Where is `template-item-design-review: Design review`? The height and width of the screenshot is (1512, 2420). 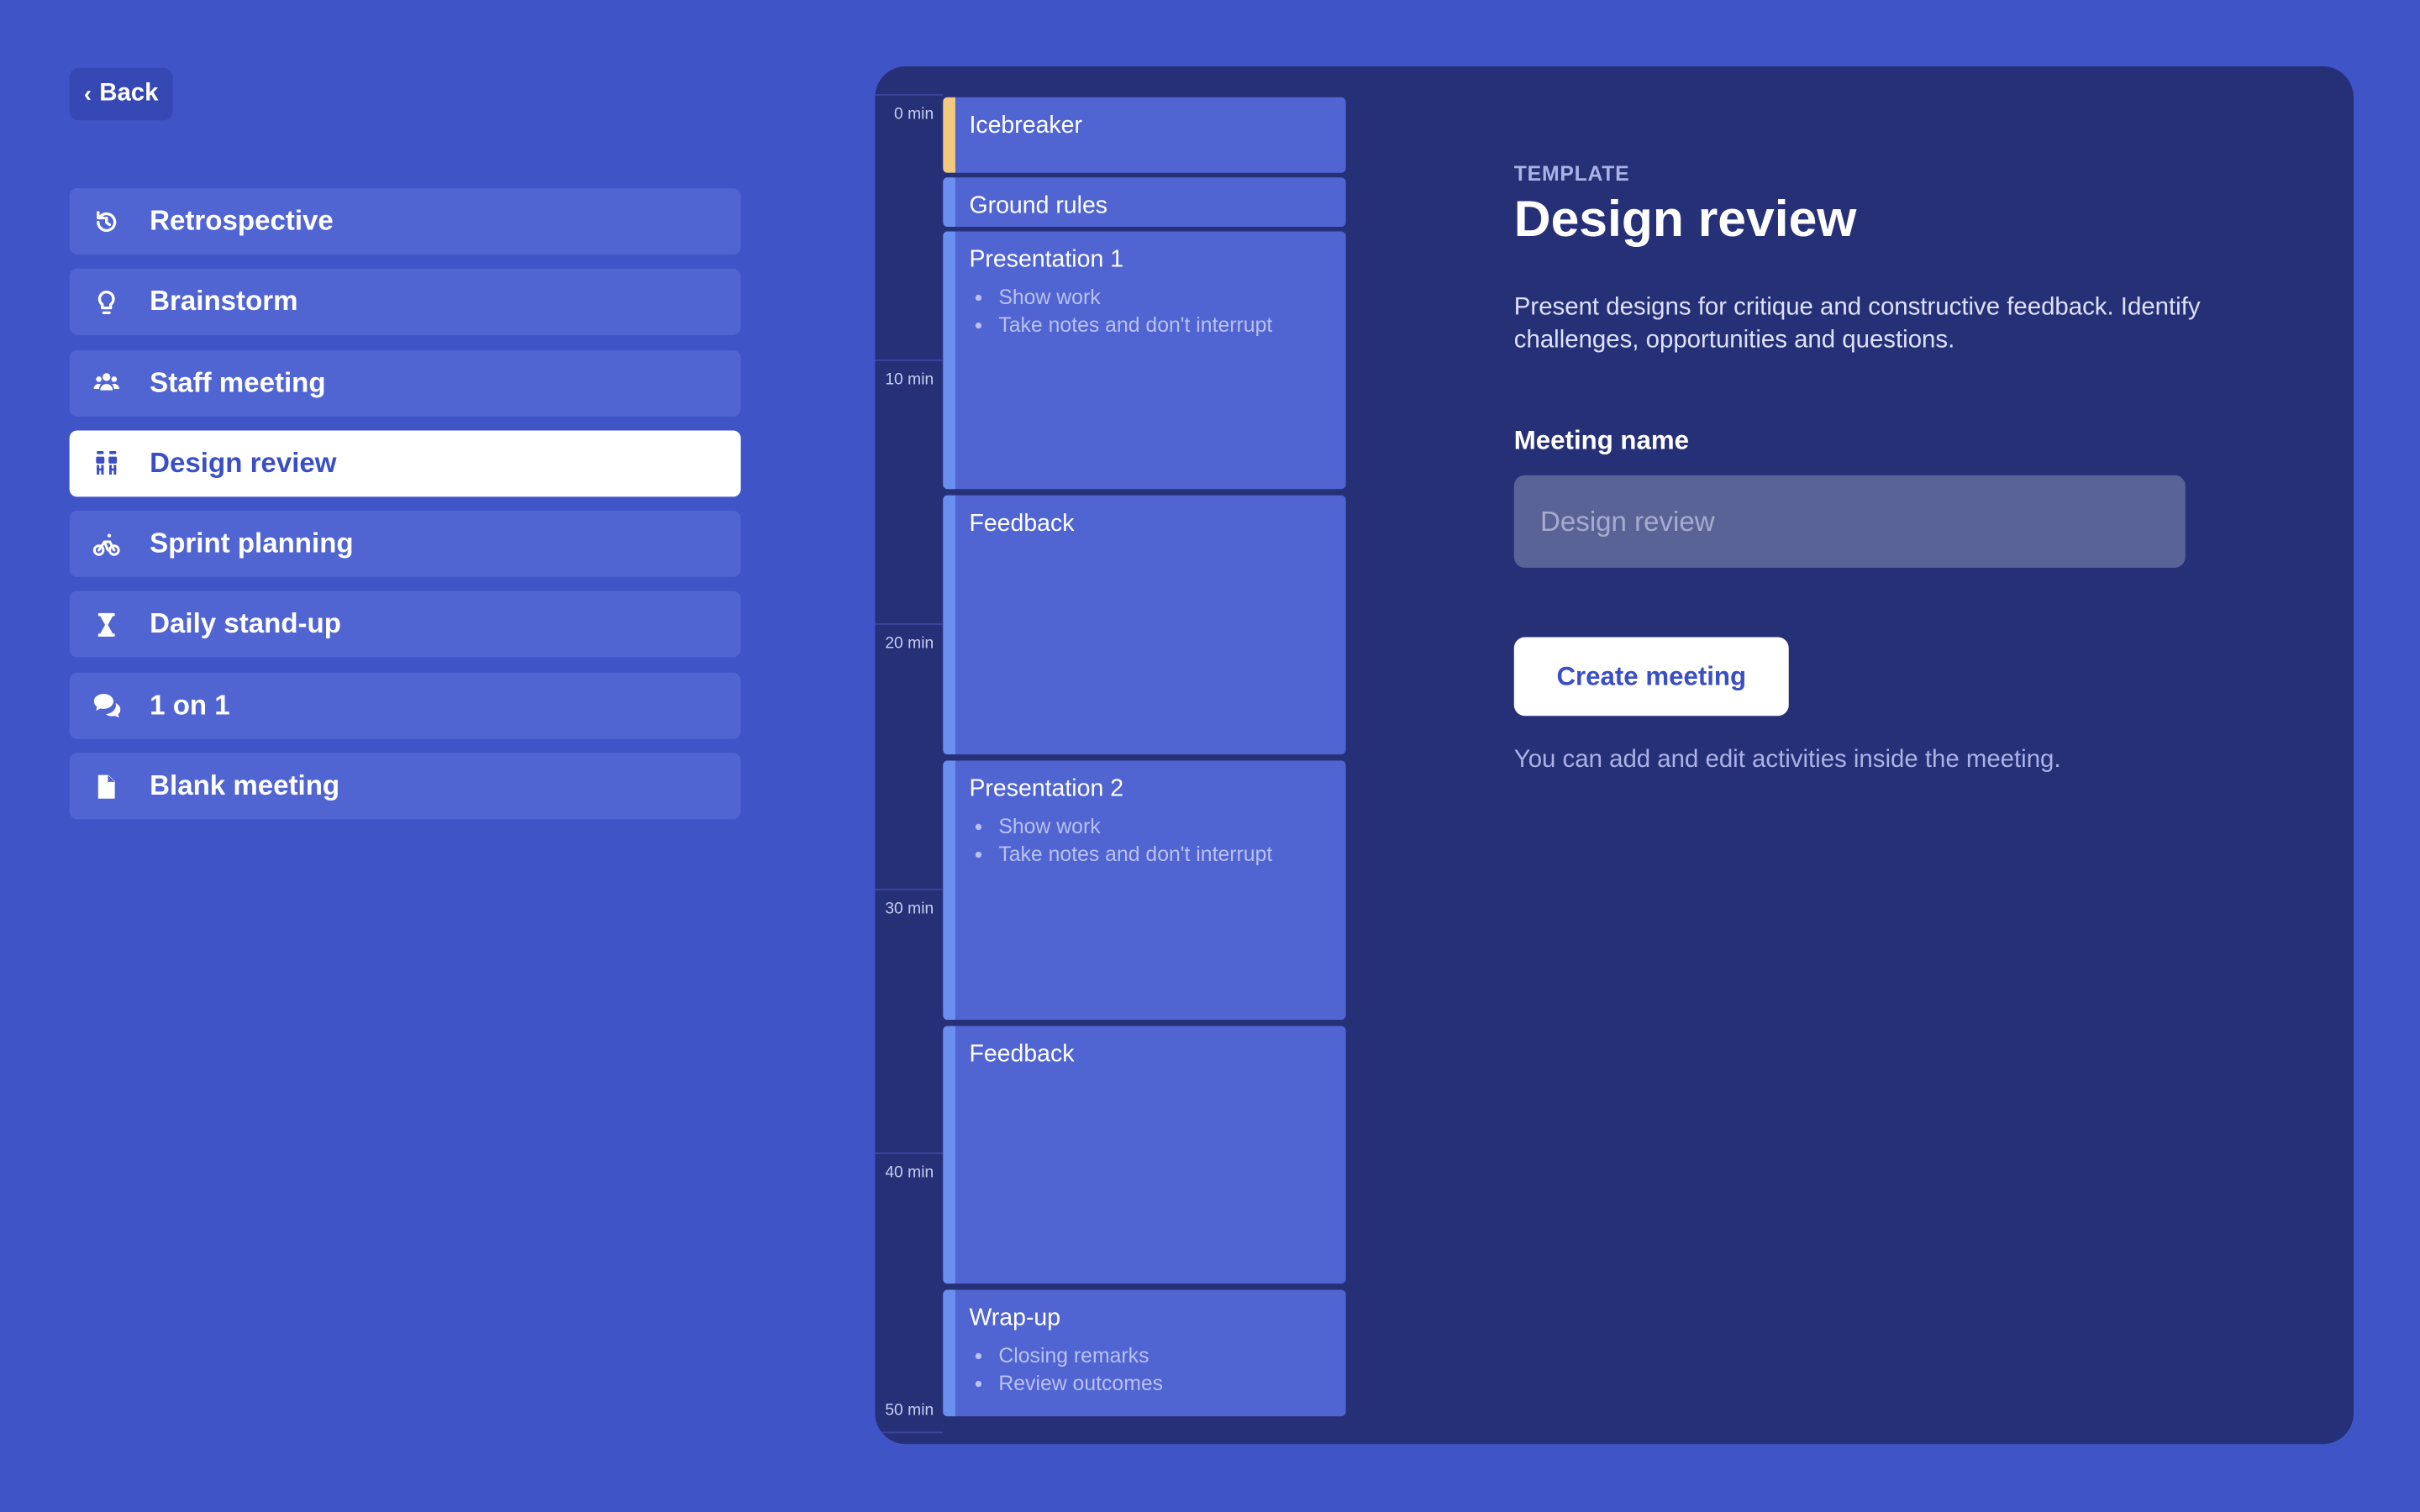 template-item-design-review: Design review is located at coordinates (405, 463).